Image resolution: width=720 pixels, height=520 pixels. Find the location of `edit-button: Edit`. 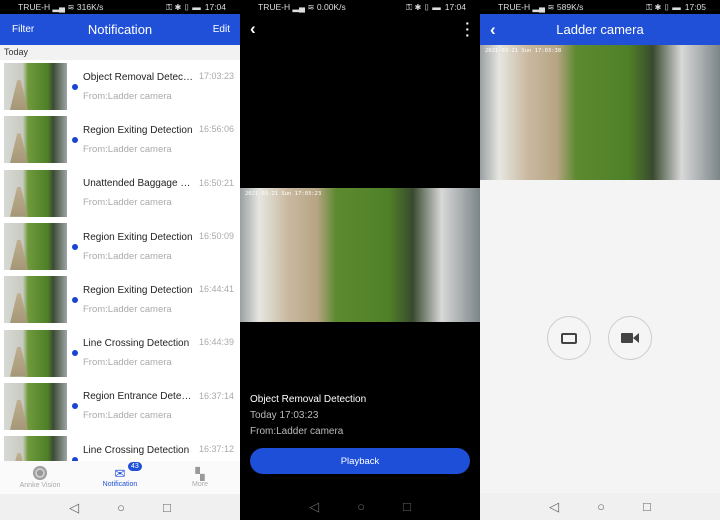

edit-button: Edit is located at coordinates (221, 29).